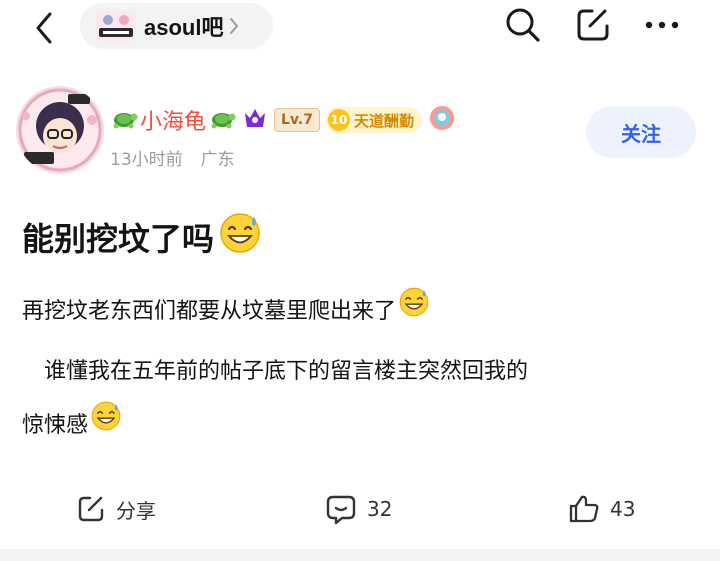 The width and height of the screenshot is (720, 561). Describe the element at coordinates (601, 509) in the screenshot. I see `like-button: 43` at that location.